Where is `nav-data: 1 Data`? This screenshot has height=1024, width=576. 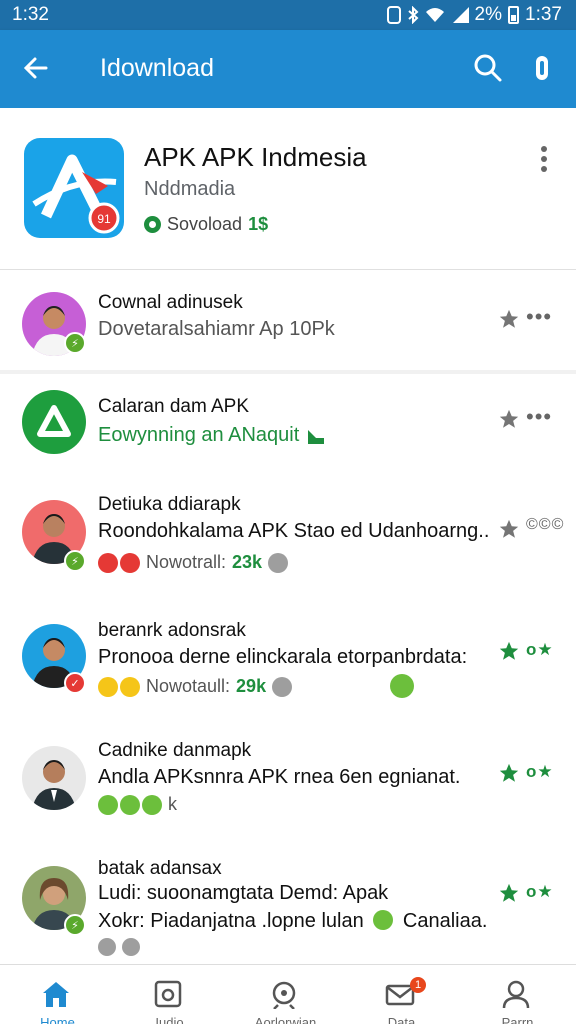 nav-data: 1 Data is located at coordinates (401, 994).